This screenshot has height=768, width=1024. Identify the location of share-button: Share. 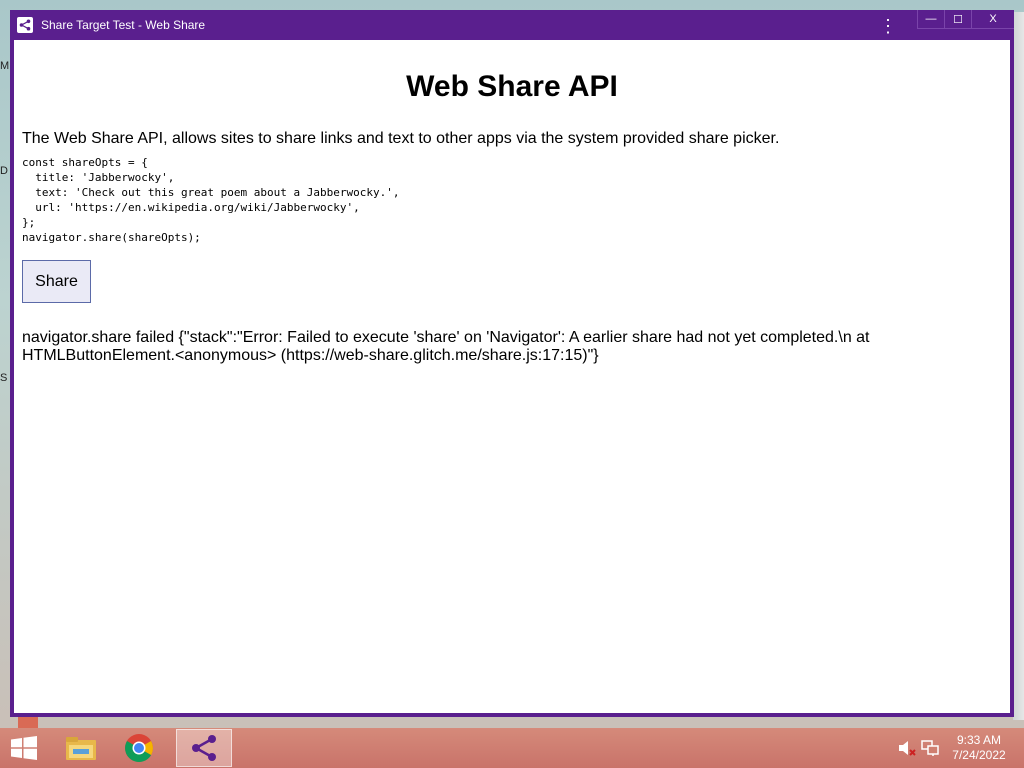
(56, 281).